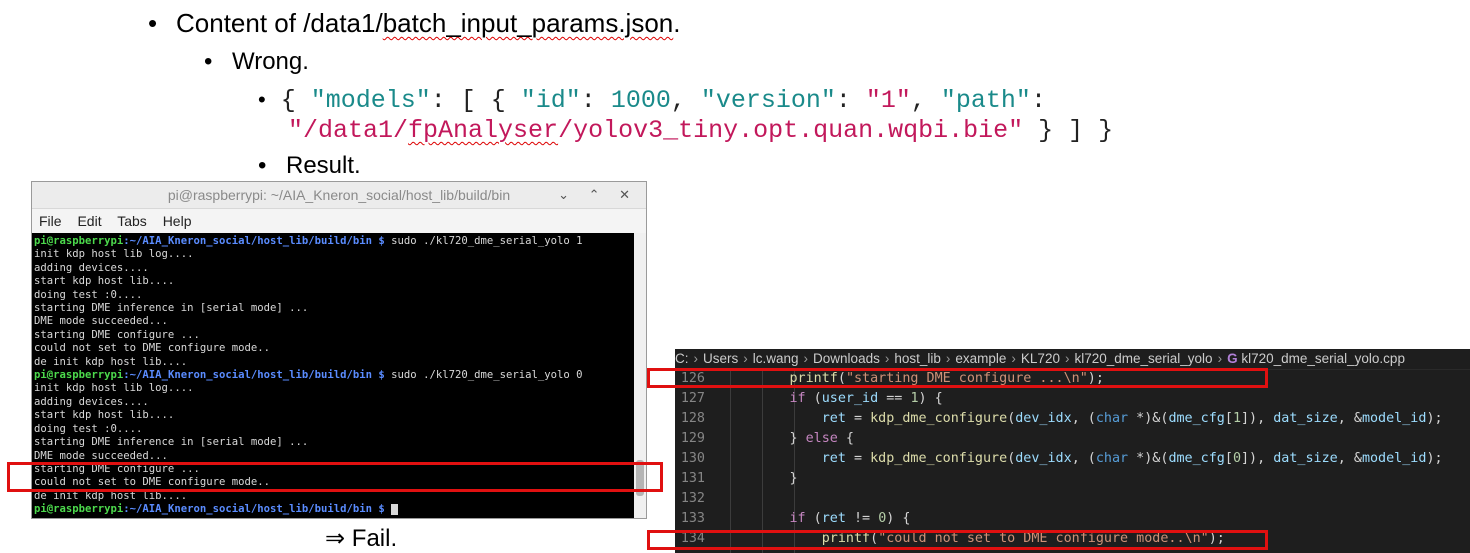  Describe the element at coordinates (177, 221) in the screenshot. I see `menu-help: Help` at that location.